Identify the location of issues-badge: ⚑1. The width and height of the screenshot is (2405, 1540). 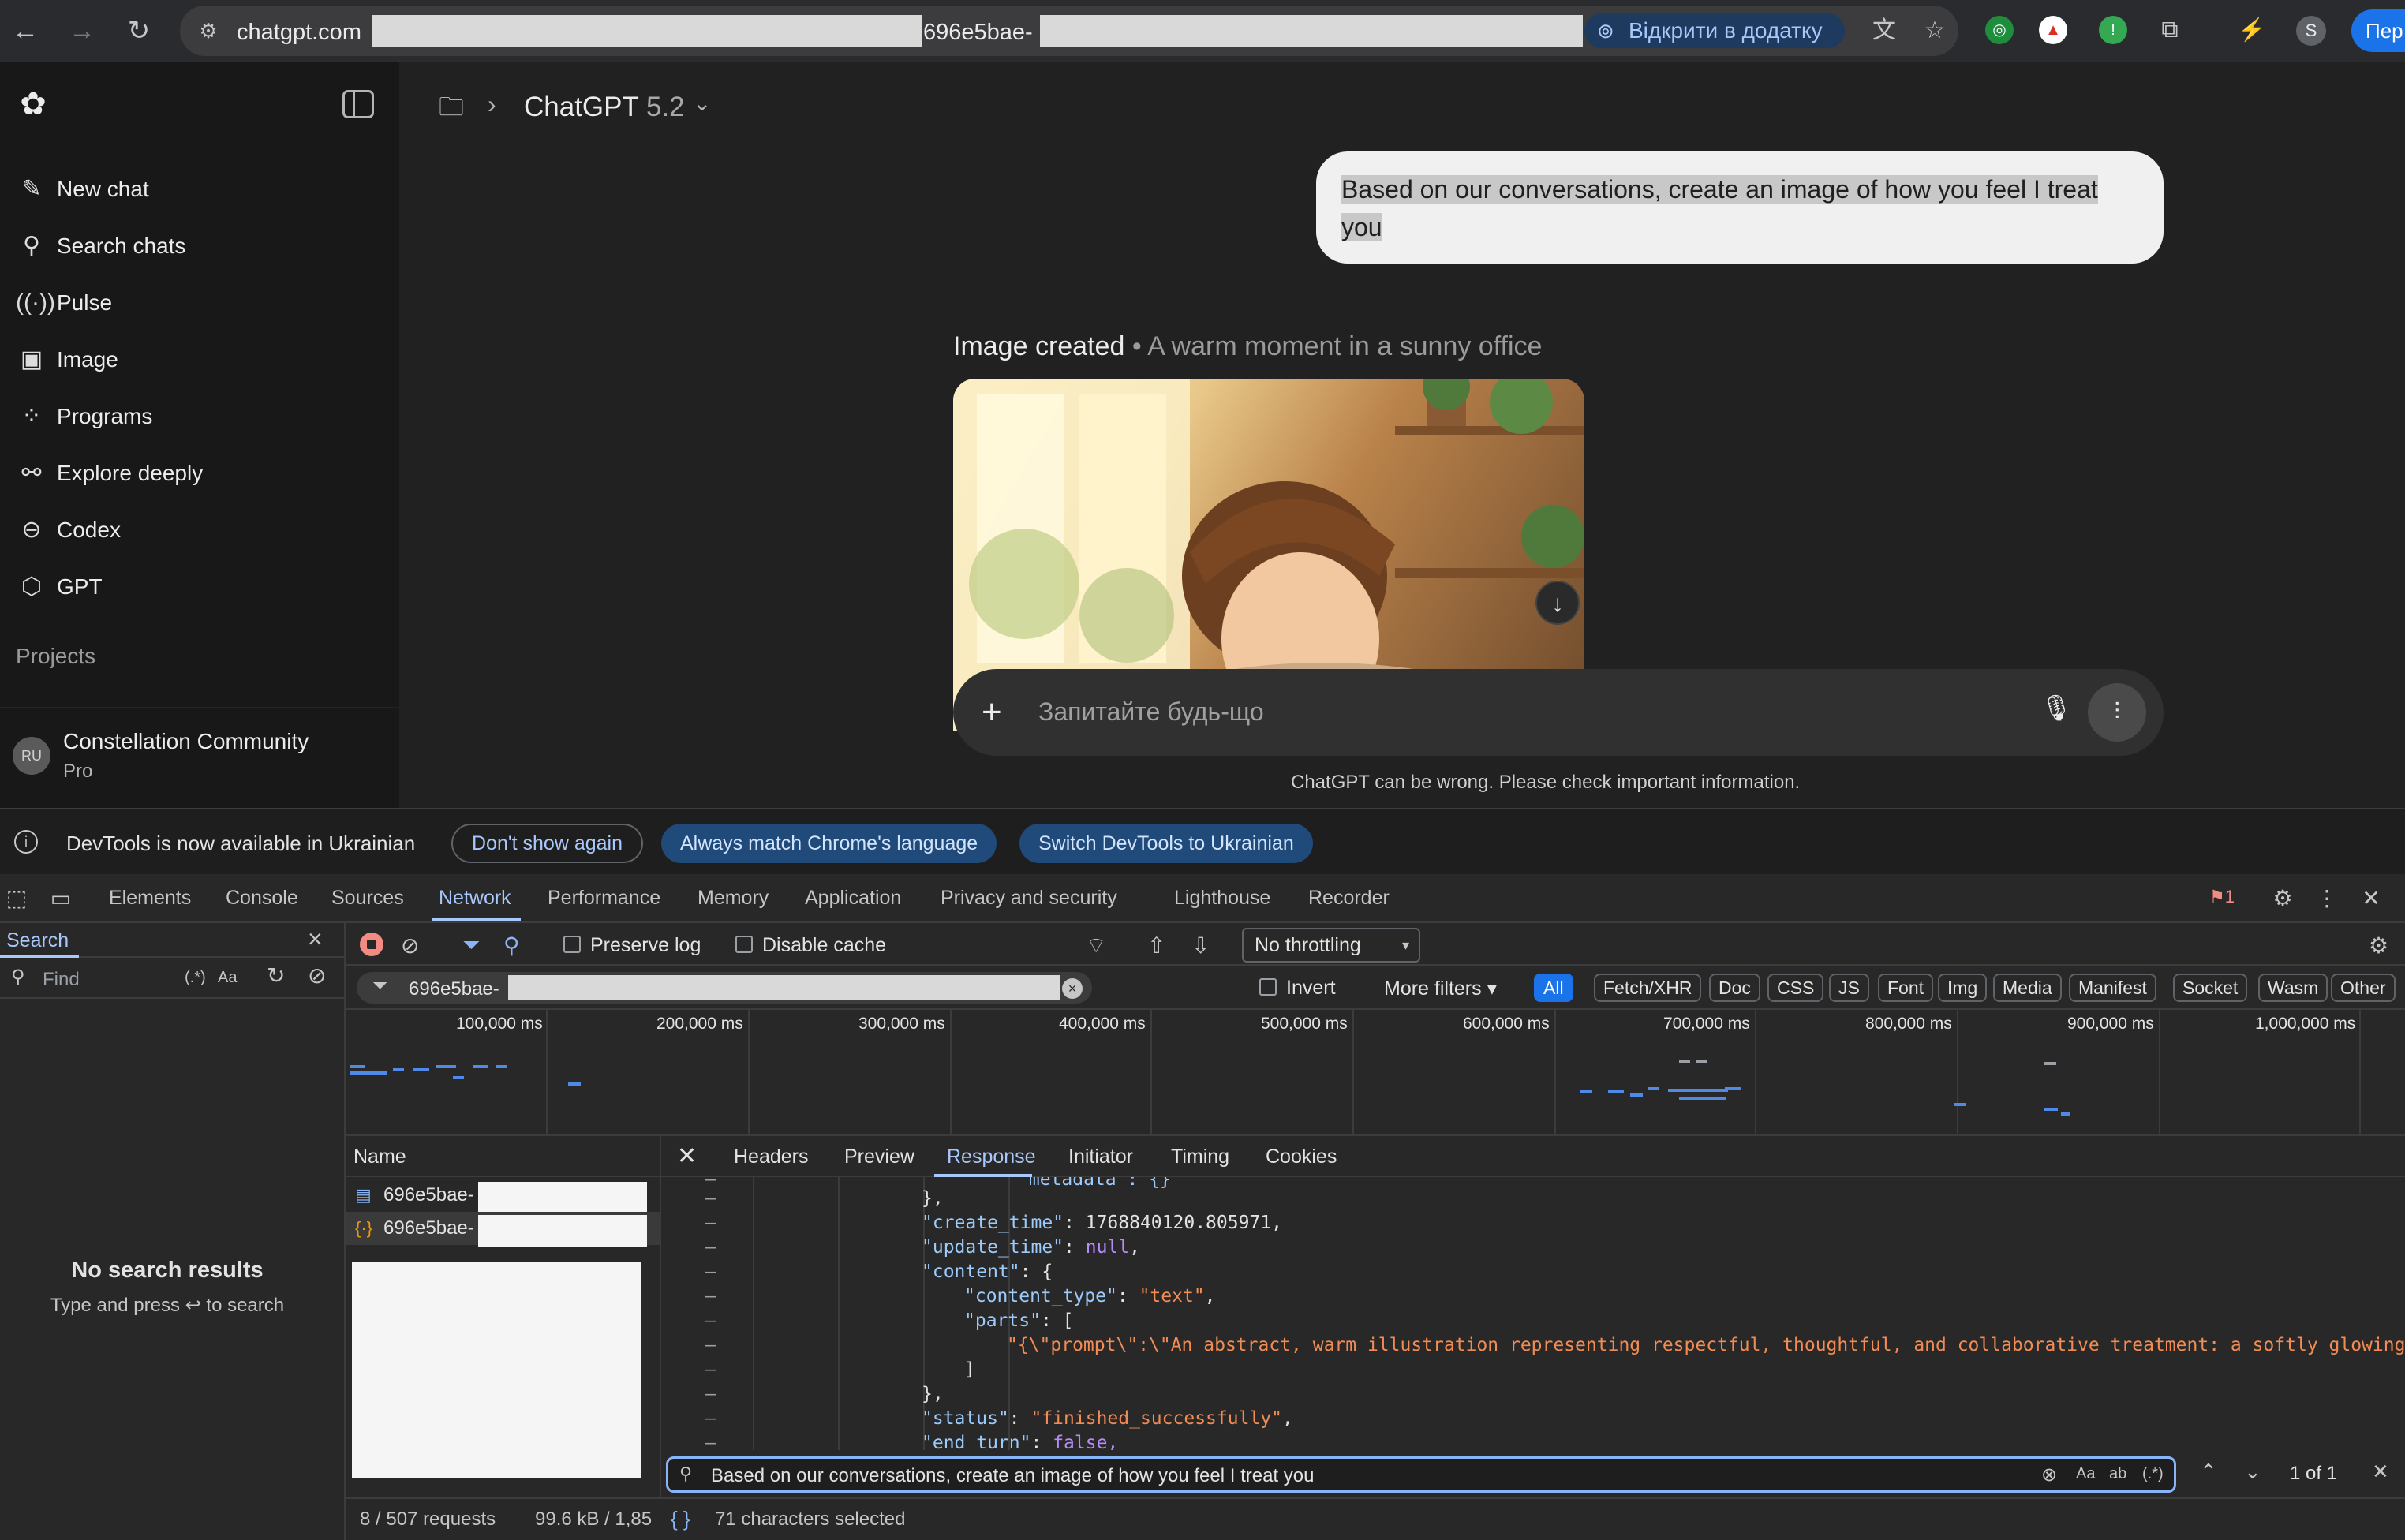
(2222, 897).